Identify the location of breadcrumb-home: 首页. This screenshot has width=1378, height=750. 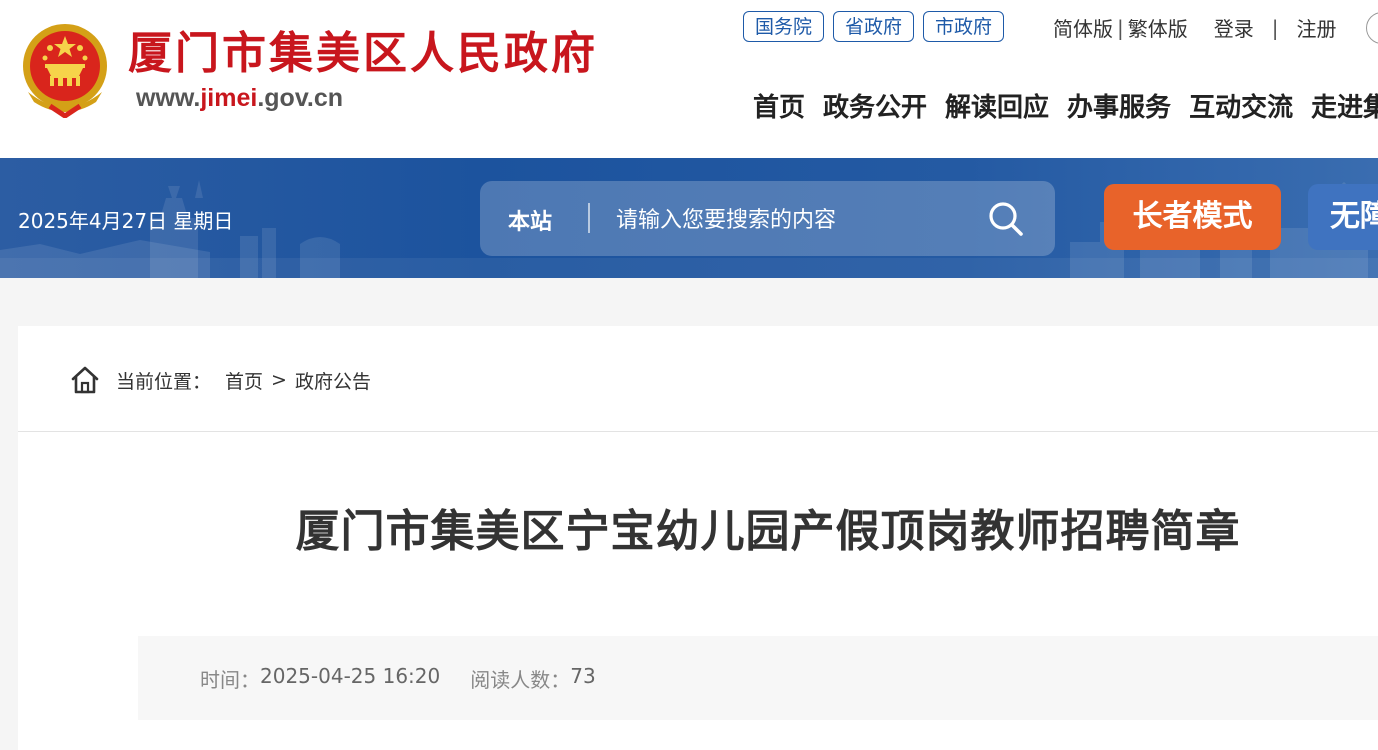
(244, 380).